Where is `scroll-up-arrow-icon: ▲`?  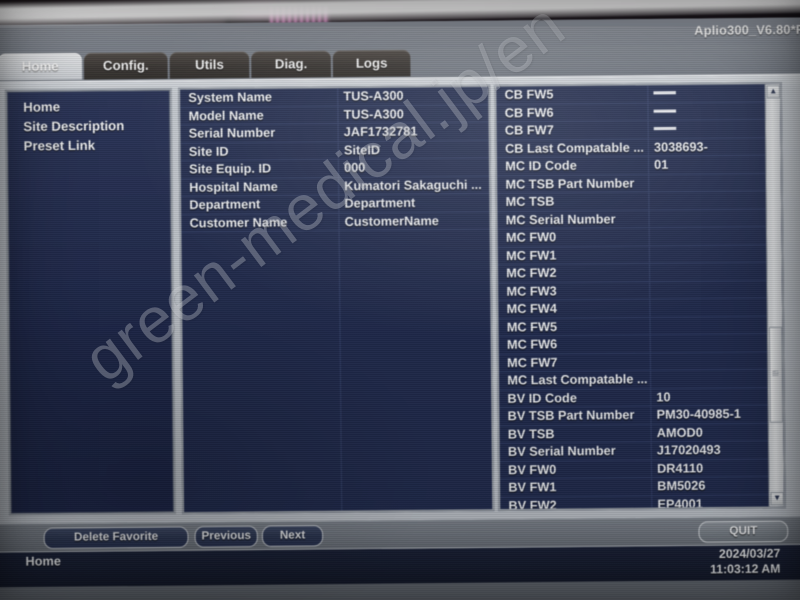 scroll-up-arrow-icon: ▲ is located at coordinates (773, 92).